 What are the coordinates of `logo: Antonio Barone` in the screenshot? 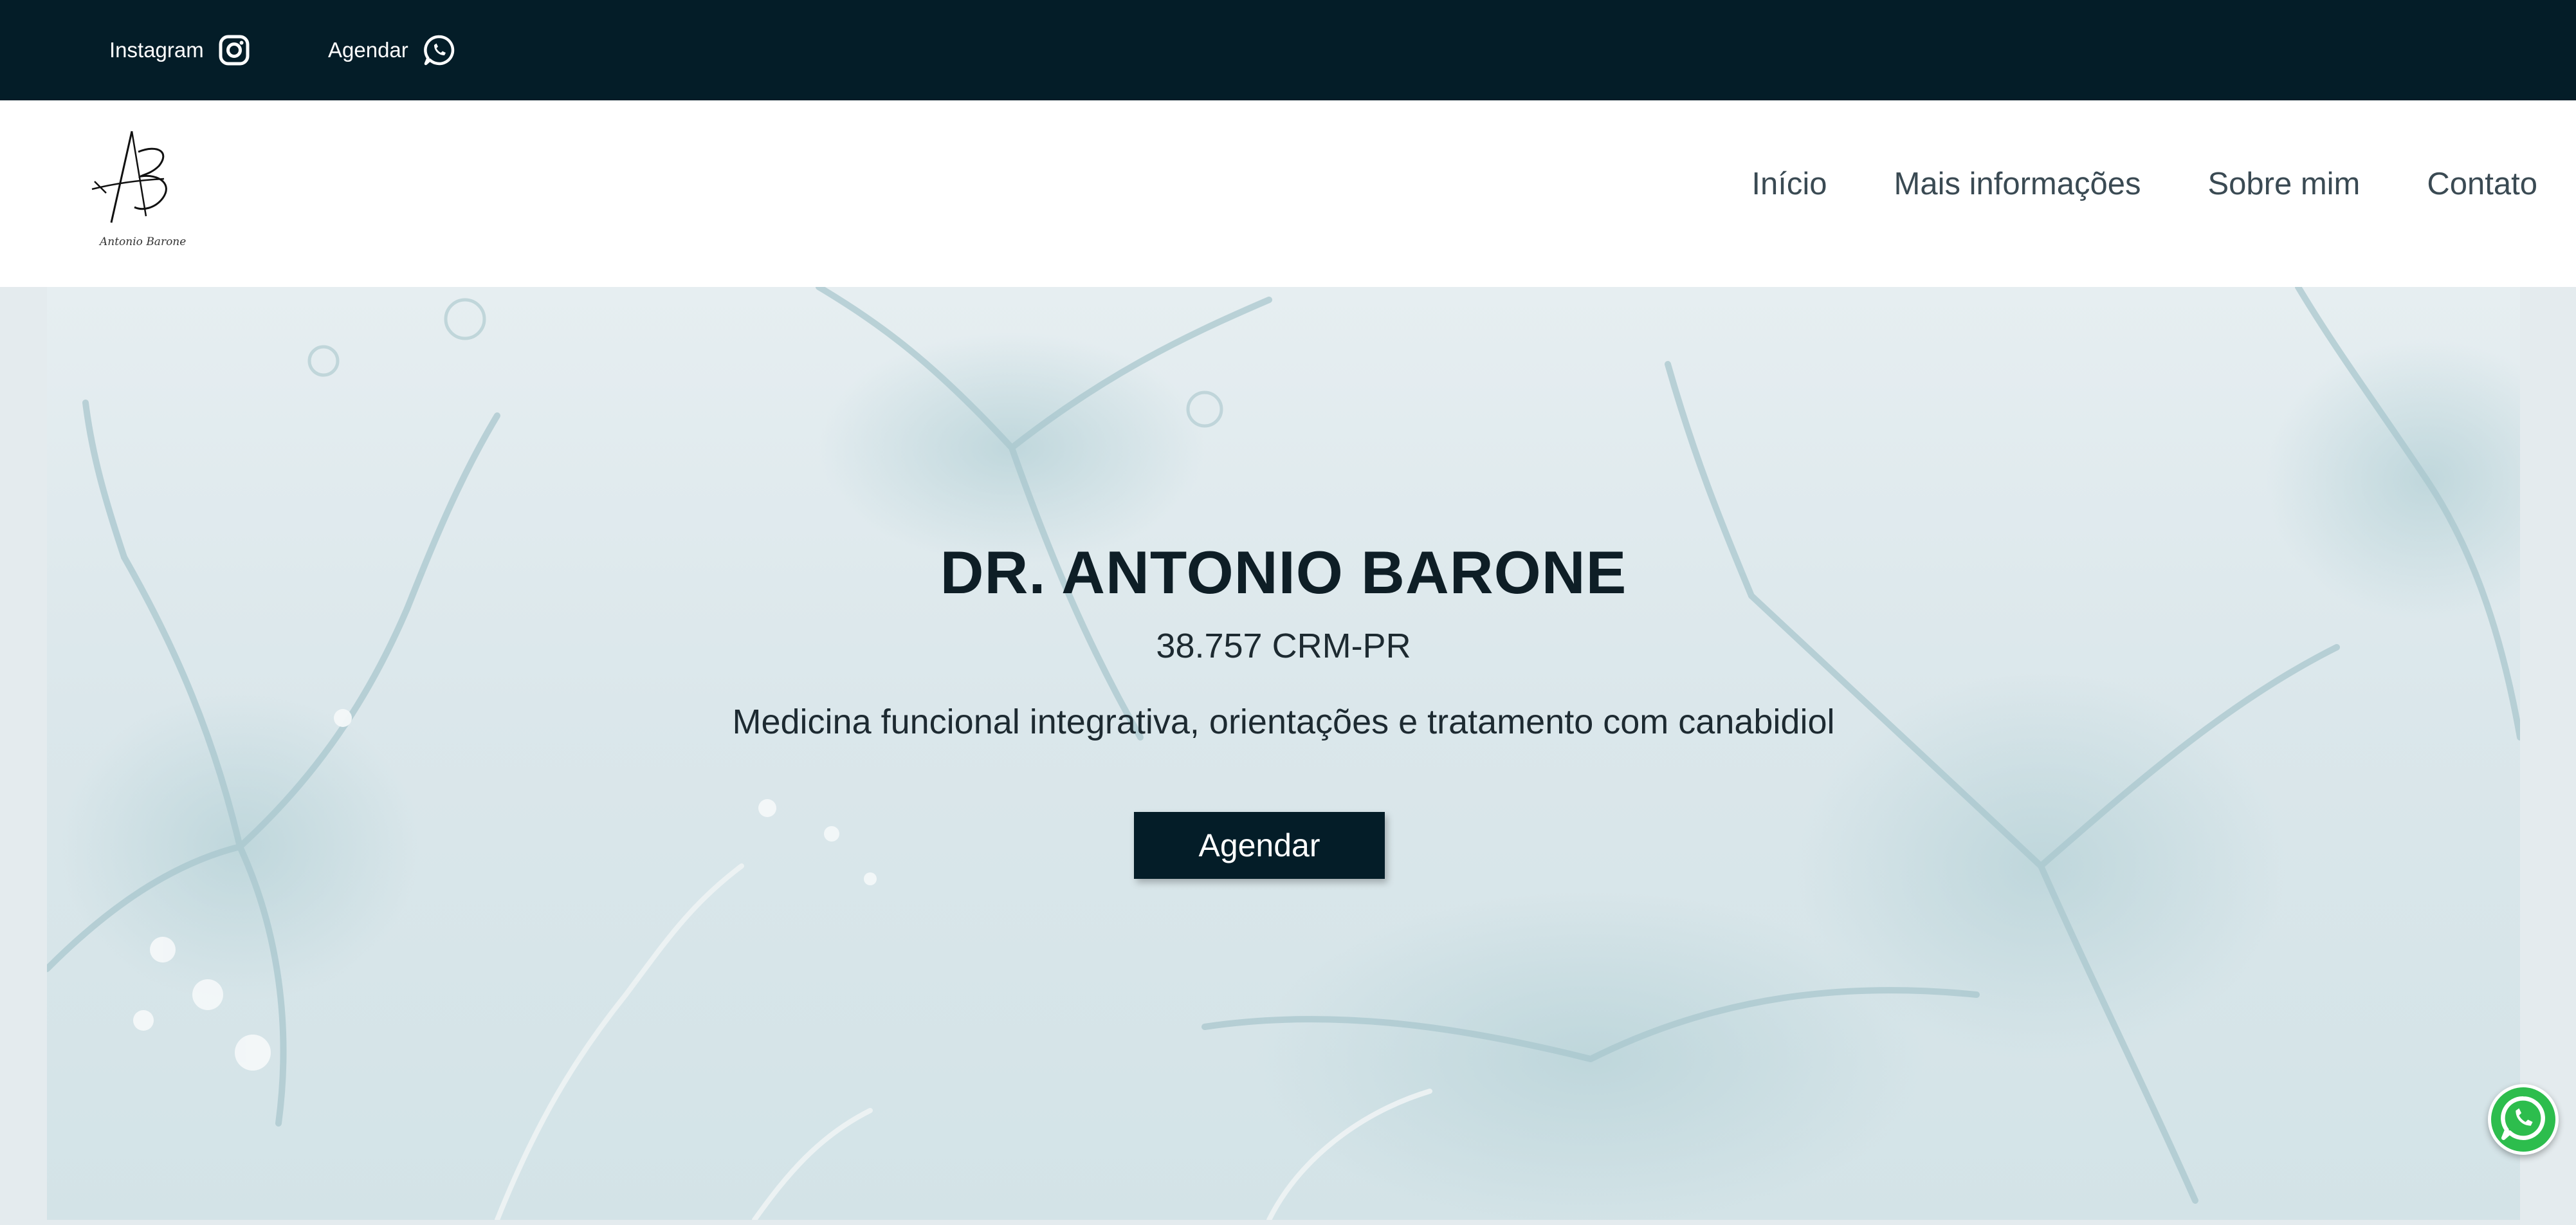 It's located at (138, 187).